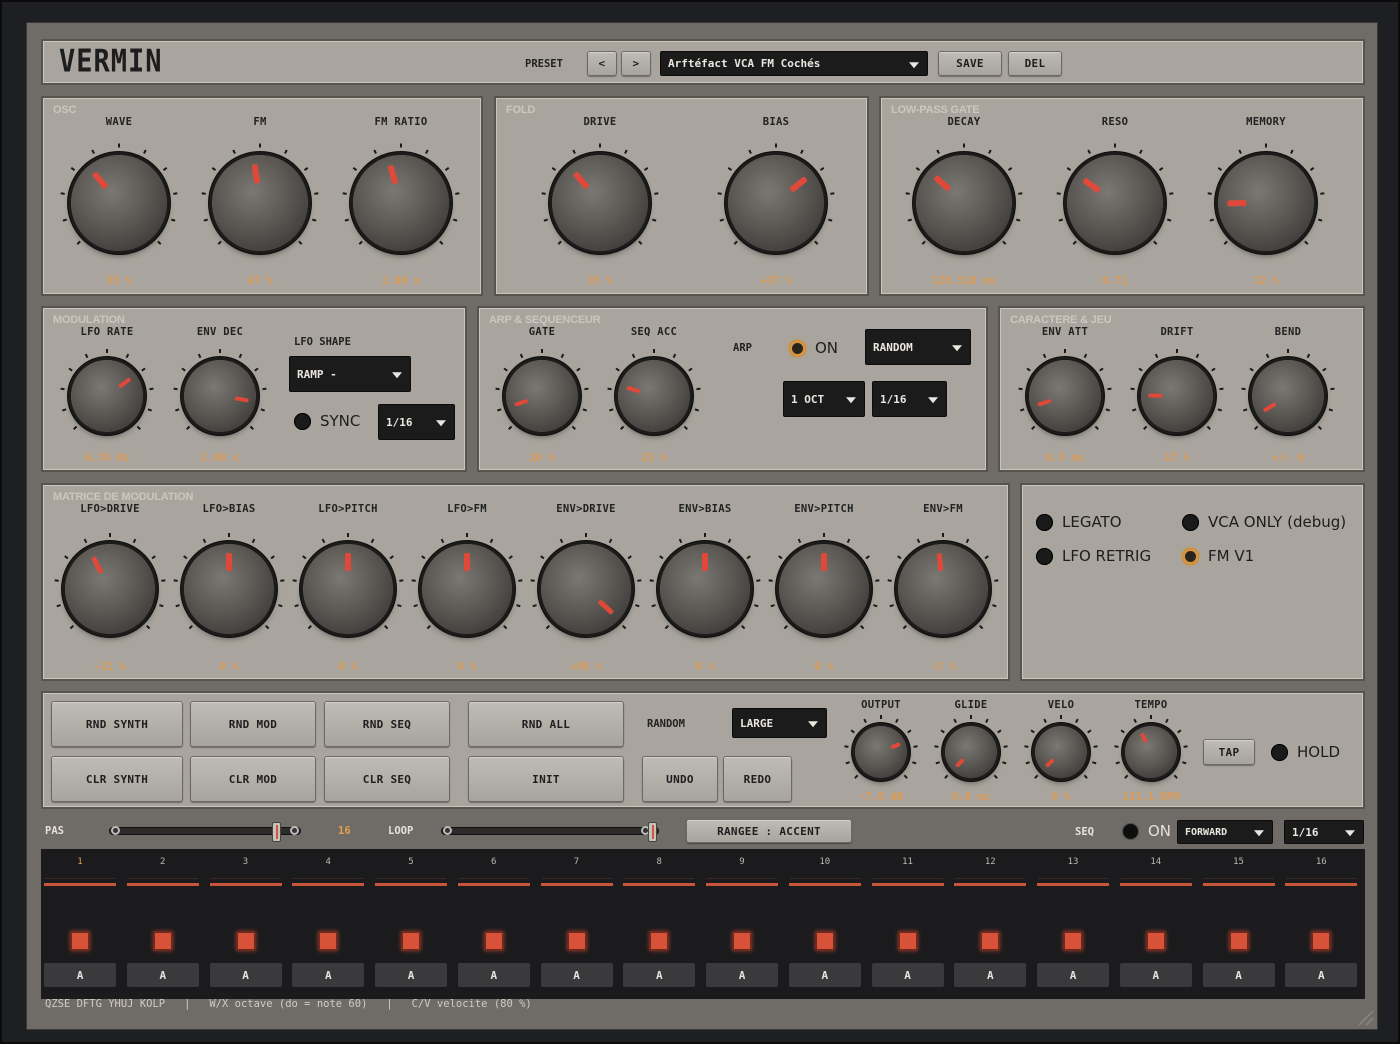 The image size is (1400, 1044). I want to click on sync-division-dropdown: 1/16, so click(416, 422).